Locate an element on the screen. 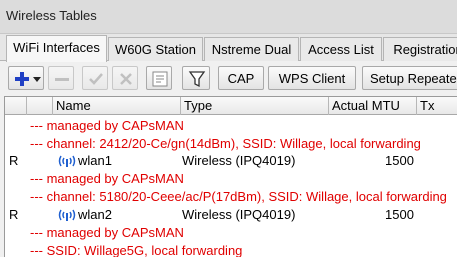 The height and width of the screenshot is (257, 457). table-row: R wlan2 Wireless (IPQ4019) 1500 is located at coordinates (231, 214).